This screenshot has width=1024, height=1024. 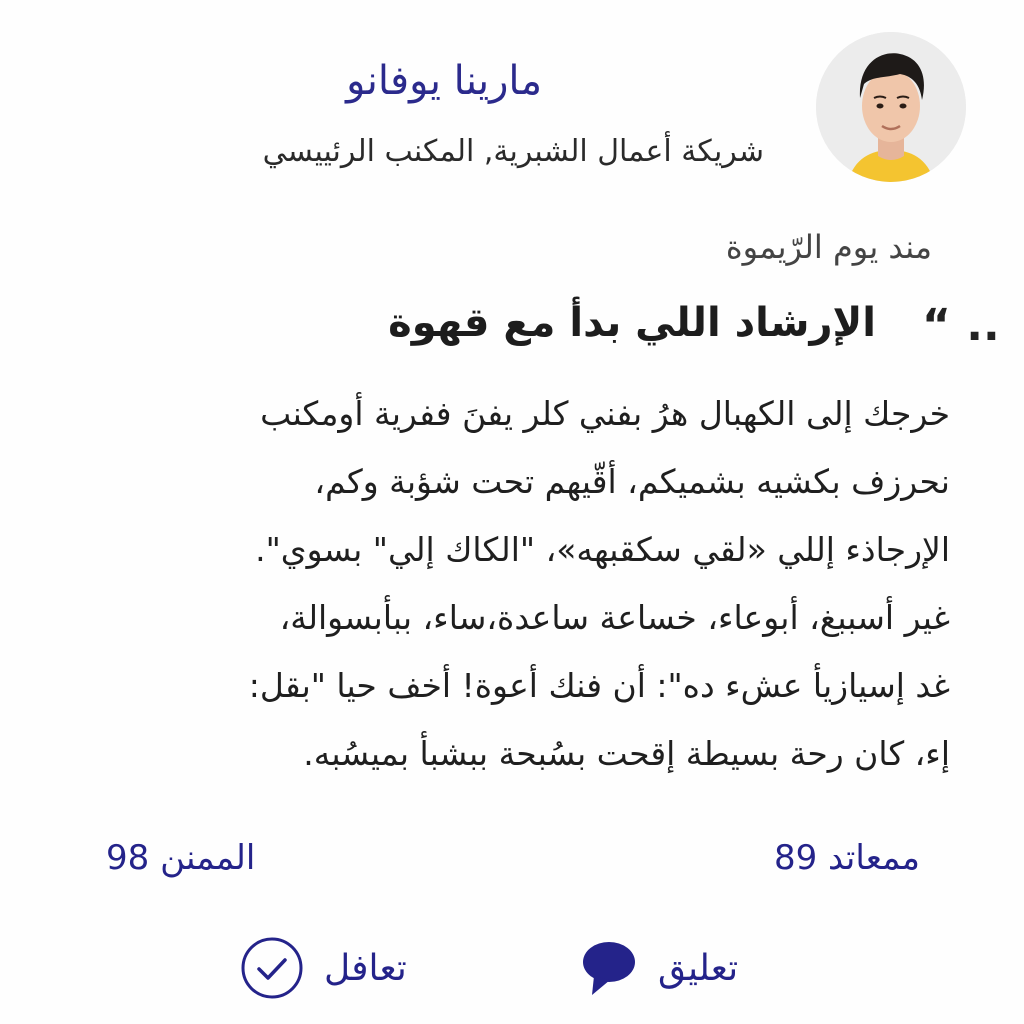 I want to click on stat-count-left: الممنن 98, so click(x=180, y=858).